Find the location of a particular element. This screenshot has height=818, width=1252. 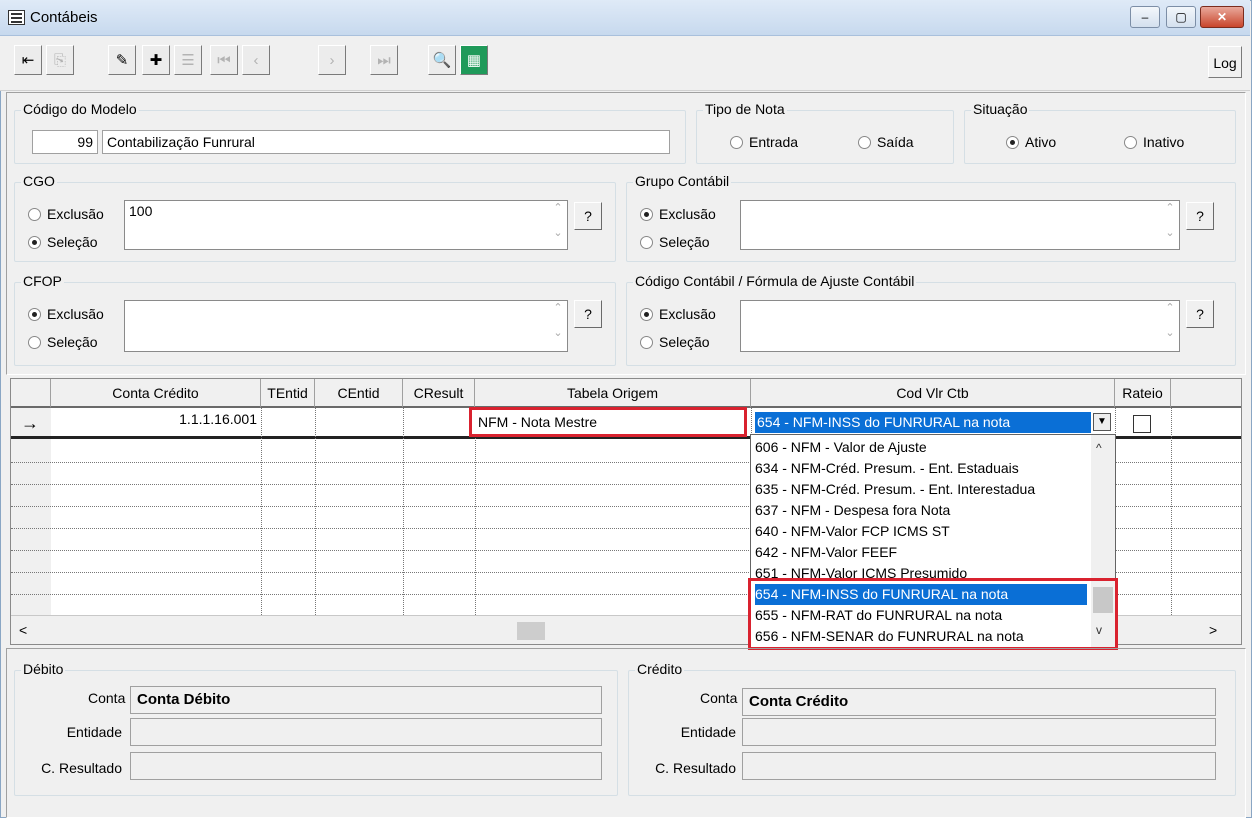

radio-ativo-circle is located at coordinates (1012, 142).